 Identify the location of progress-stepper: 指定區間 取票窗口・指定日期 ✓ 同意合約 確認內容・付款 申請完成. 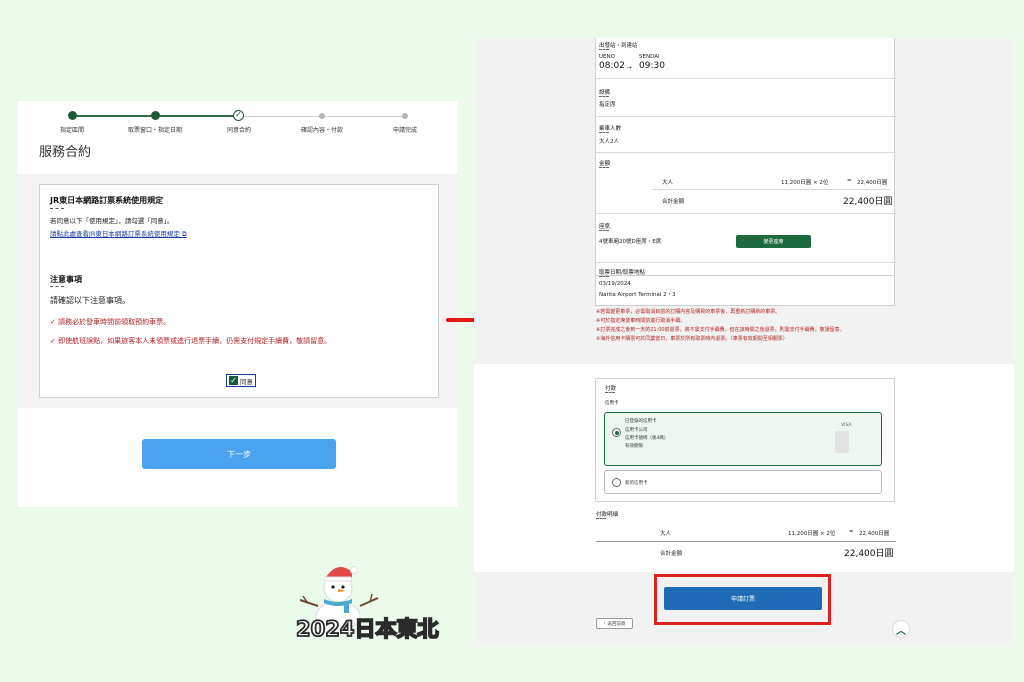
(237, 121).